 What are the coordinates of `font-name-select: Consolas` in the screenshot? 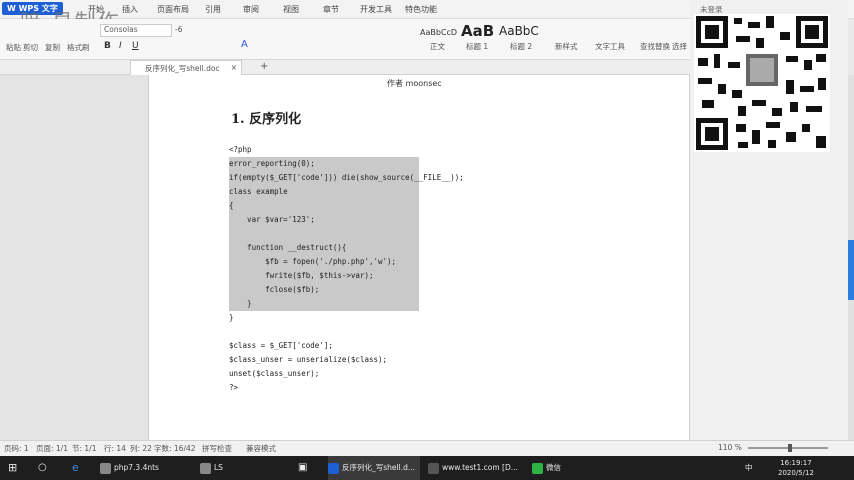 It's located at (136, 30).